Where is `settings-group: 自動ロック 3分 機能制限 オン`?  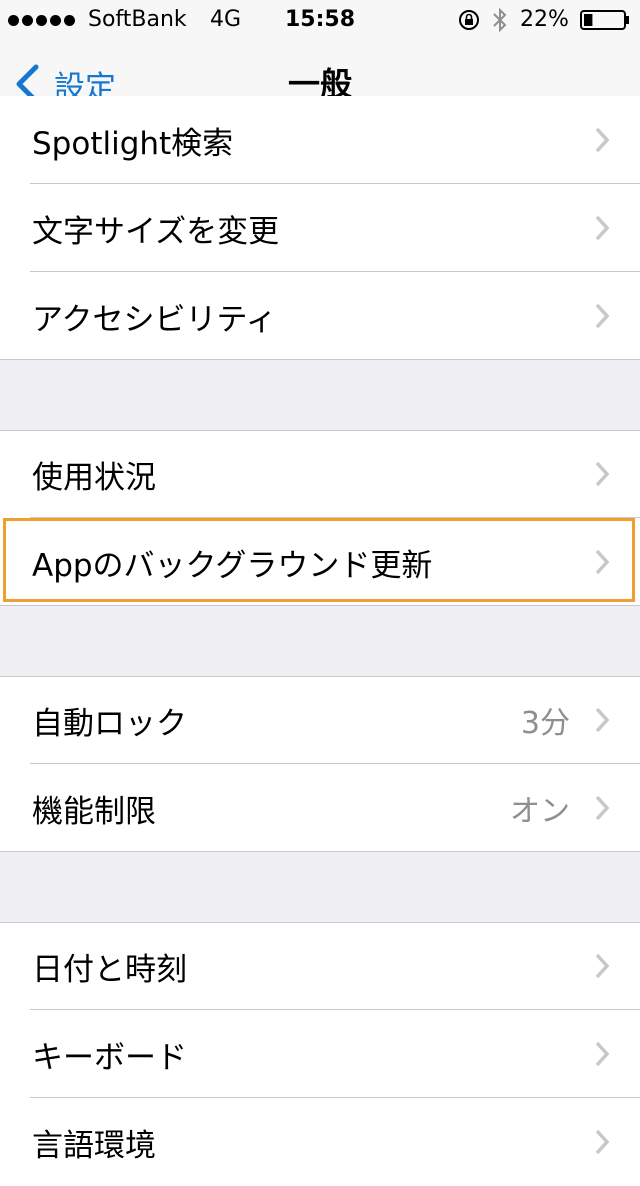 settings-group: 自動ロック 3分 機能制限 オン is located at coordinates (320, 764).